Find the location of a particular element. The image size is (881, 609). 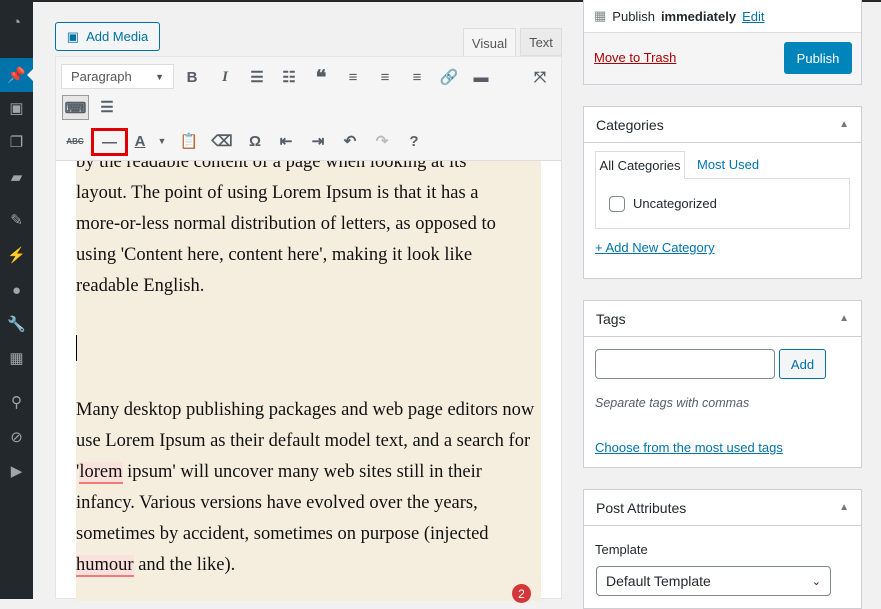

tab-visual: Visual is located at coordinates (489, 42).